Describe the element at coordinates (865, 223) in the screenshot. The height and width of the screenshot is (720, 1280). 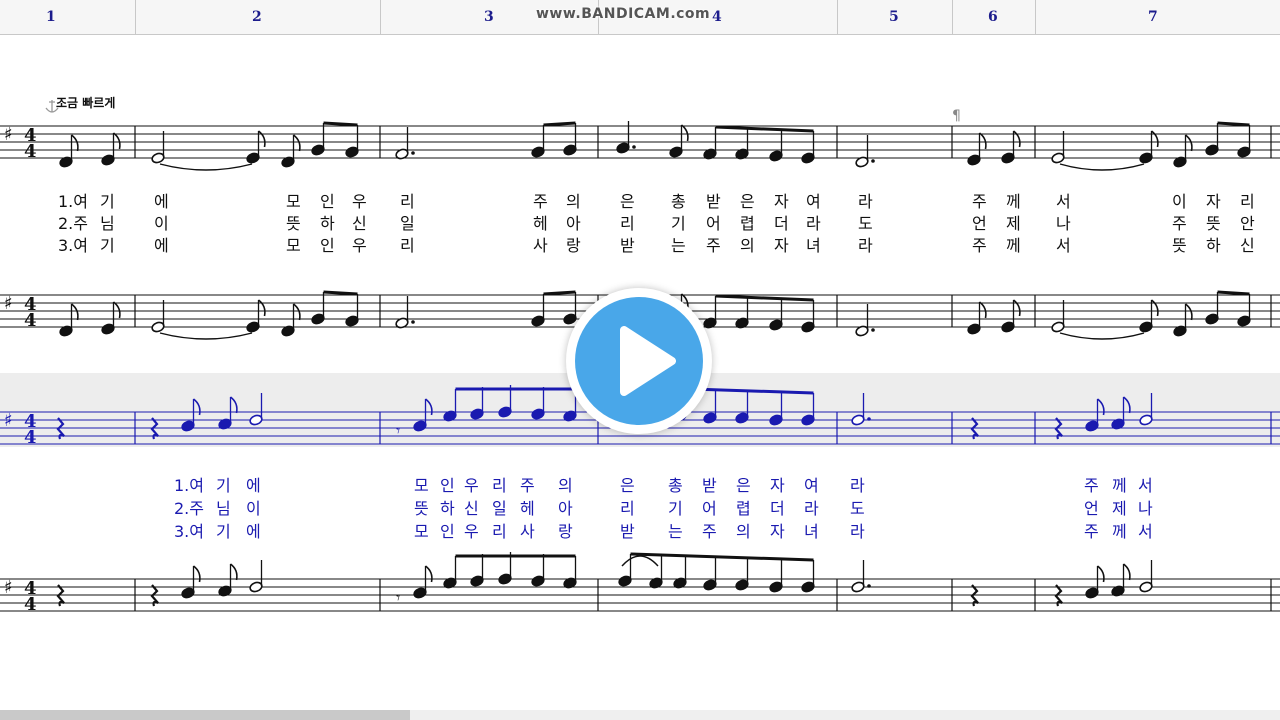
I see `lyric-syllable: 도` at that location.